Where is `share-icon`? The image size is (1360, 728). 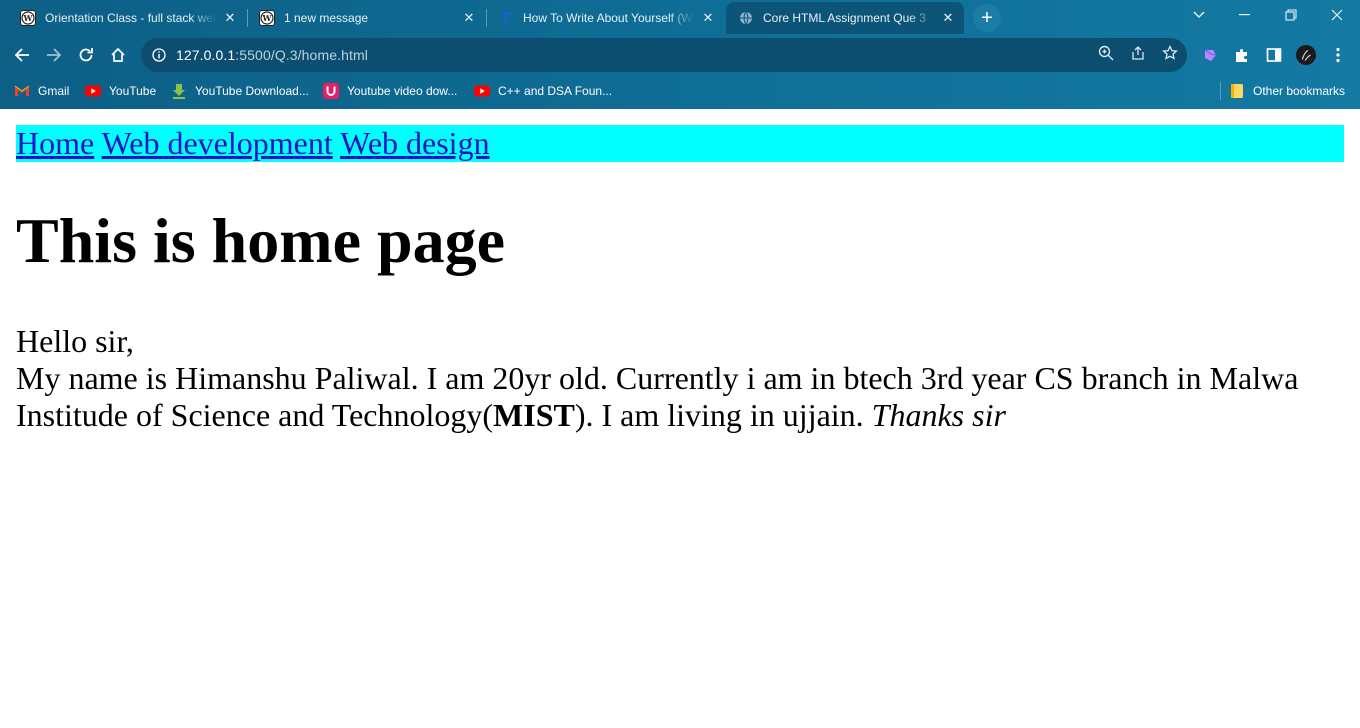
share-icon is located at coordinates (1138, 53).